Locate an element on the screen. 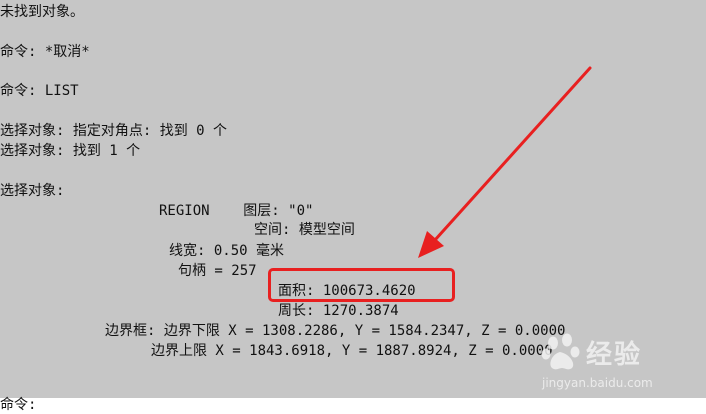 Image resolution: width=706 pixels, height=414 pixels. console-line-space: 空间: 模型空间 is located at coordinates (304, 230).